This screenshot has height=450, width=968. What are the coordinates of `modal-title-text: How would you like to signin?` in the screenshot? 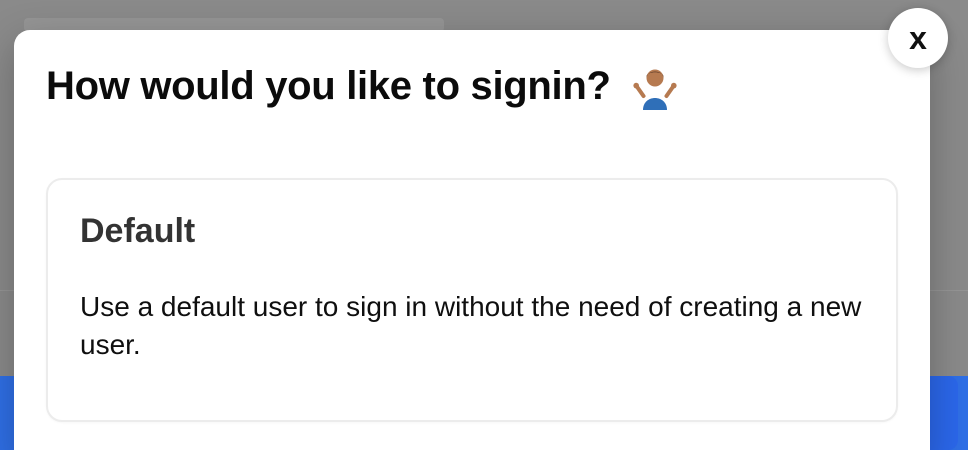 It's located at (328, 86).